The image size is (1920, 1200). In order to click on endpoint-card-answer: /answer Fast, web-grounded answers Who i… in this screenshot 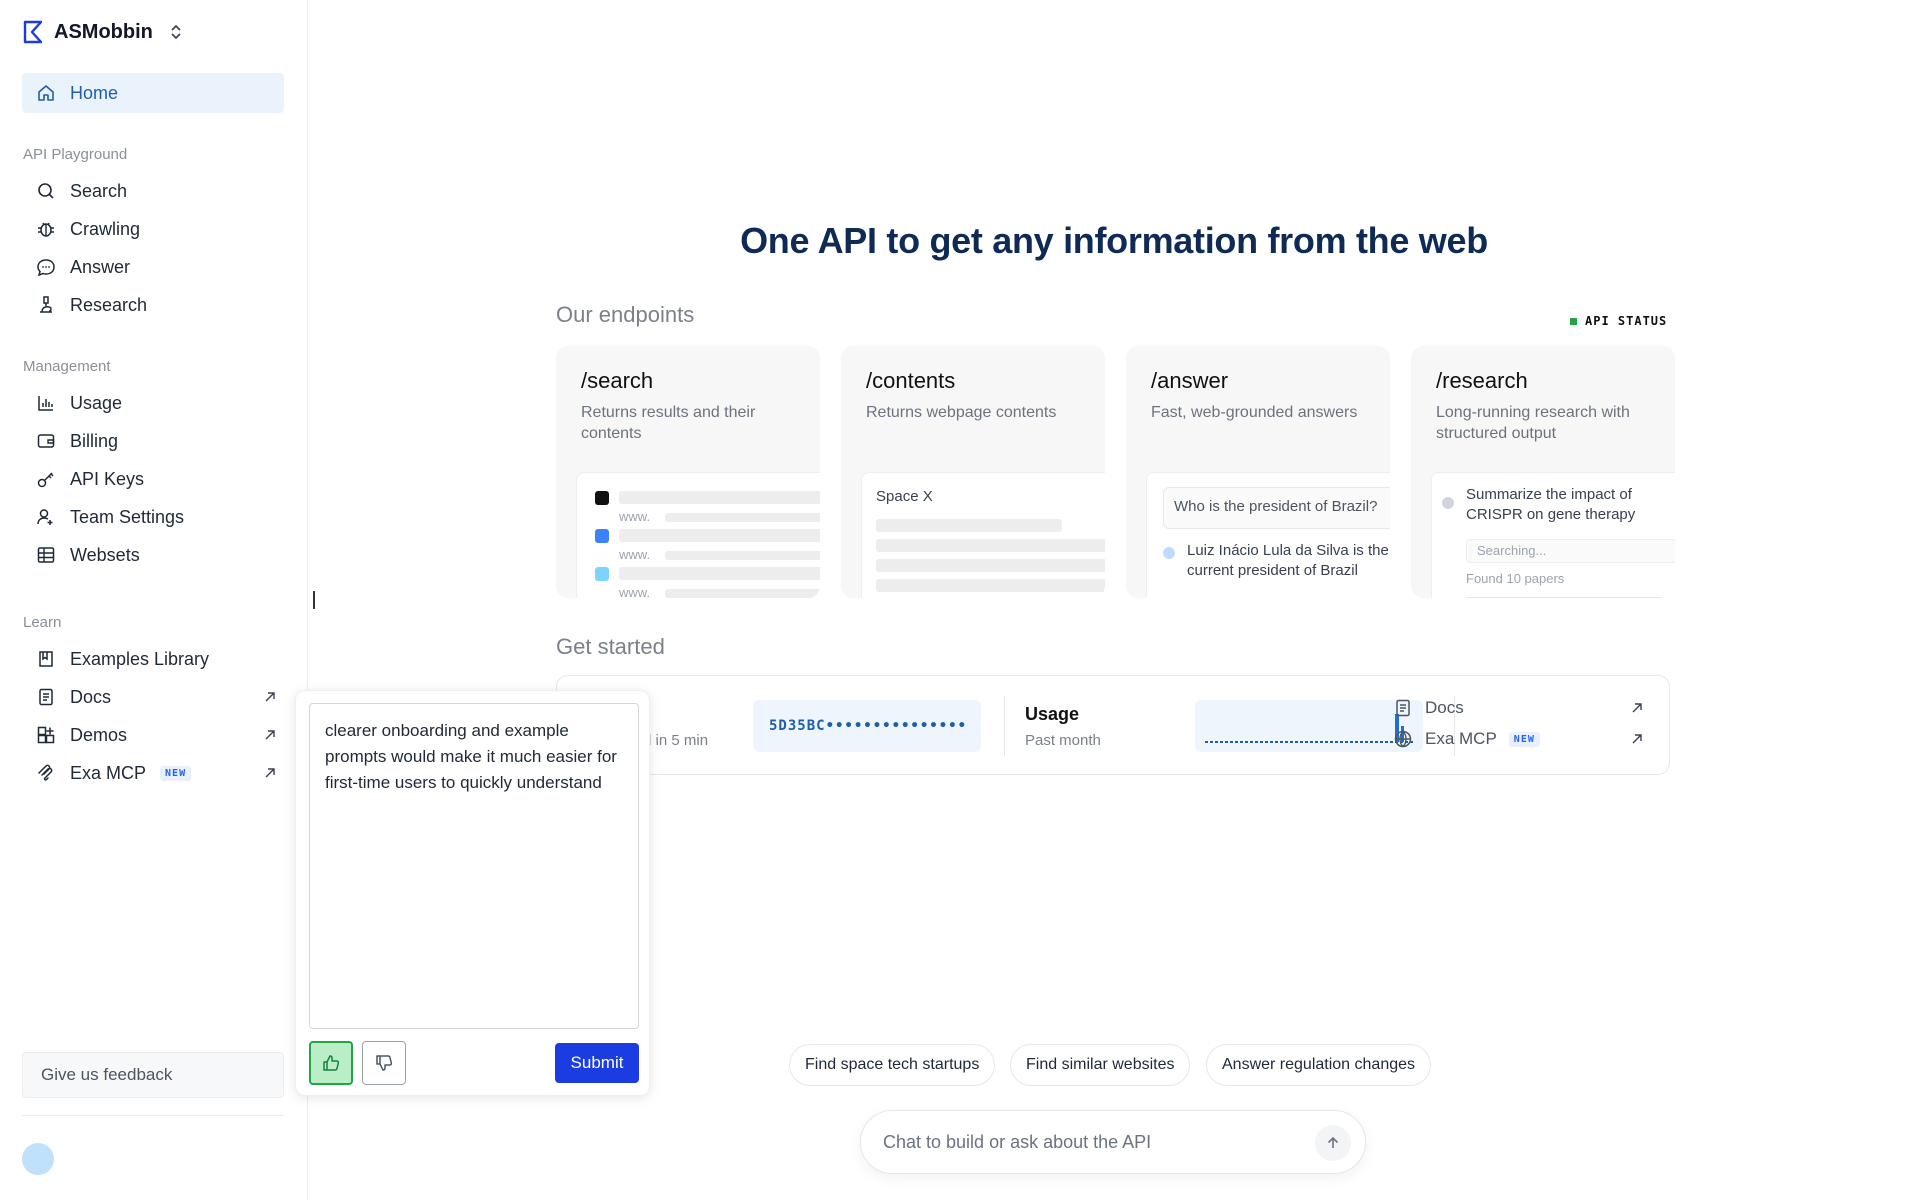, I will do `click(1258, 472)`.